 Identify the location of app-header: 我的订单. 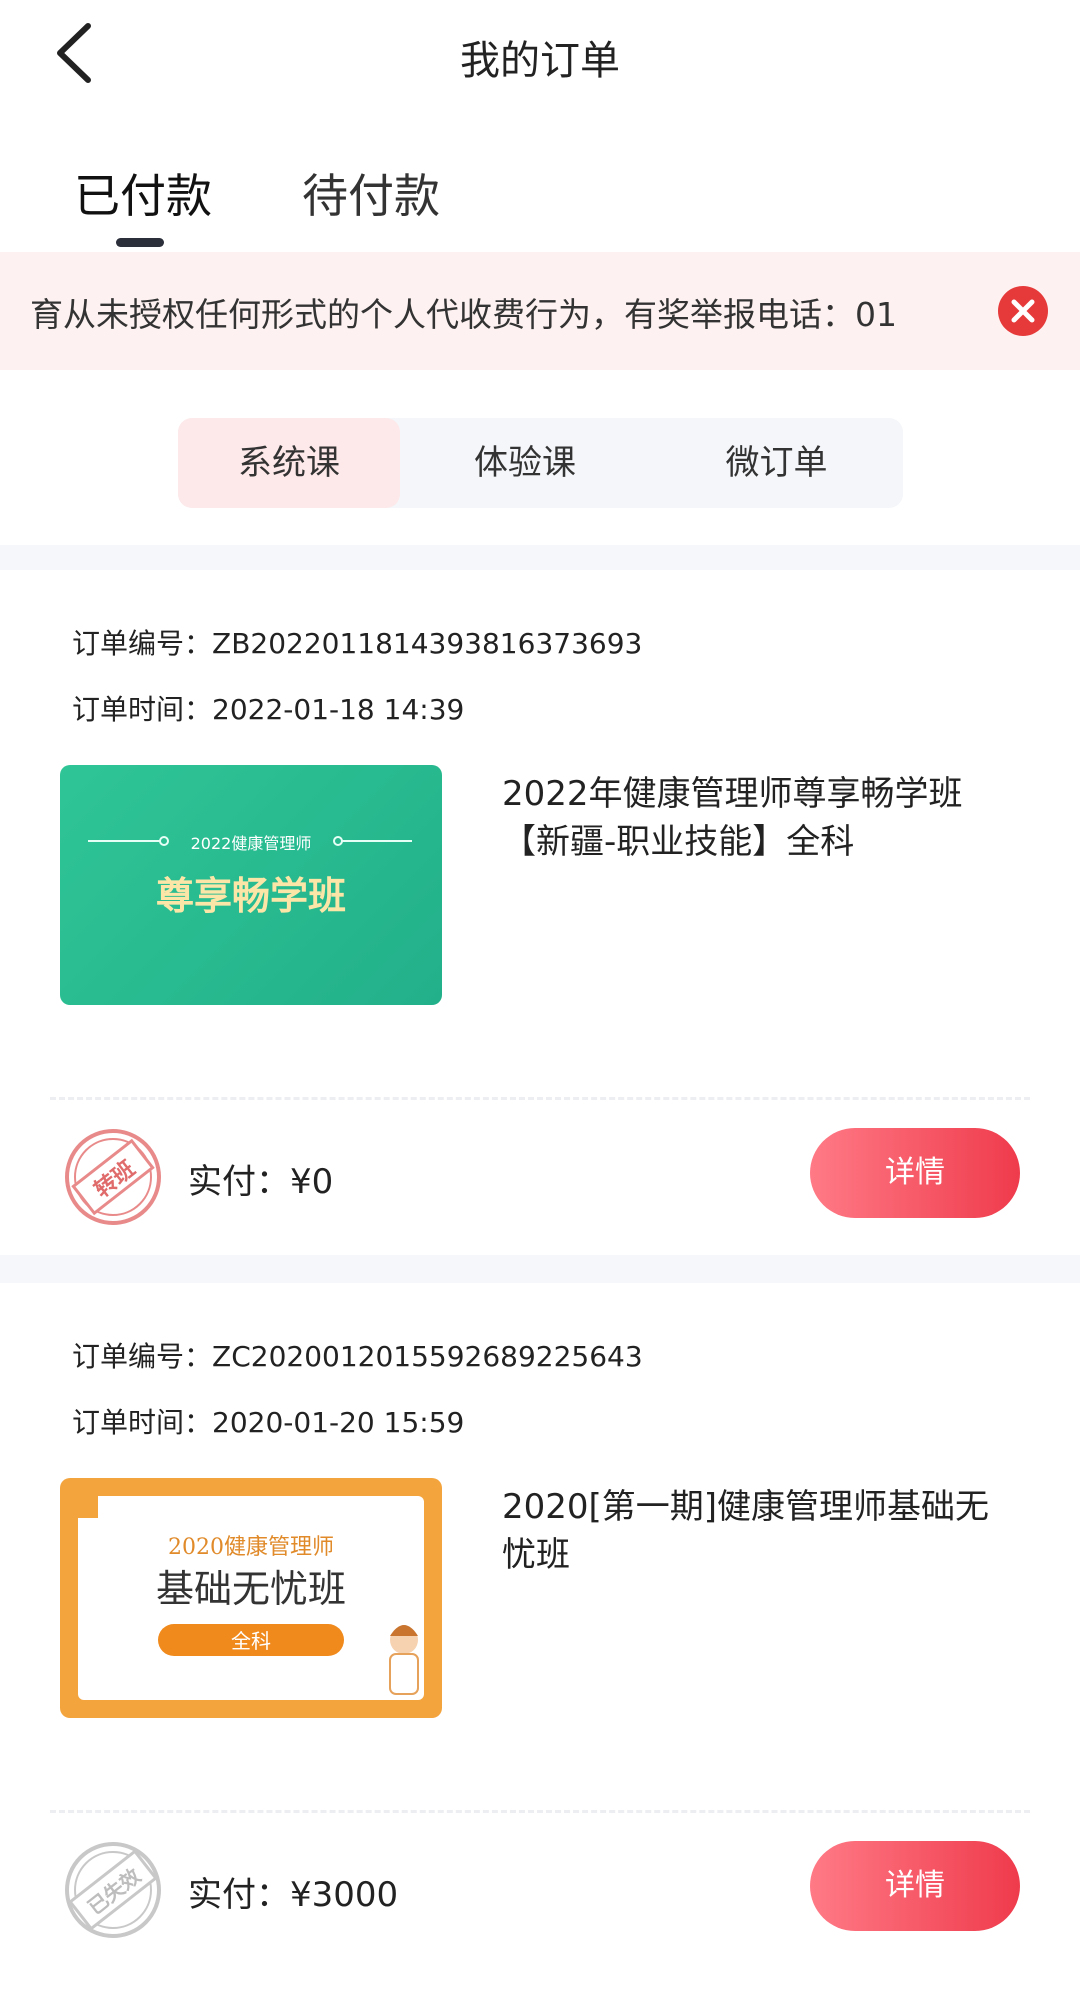
(540, 55).